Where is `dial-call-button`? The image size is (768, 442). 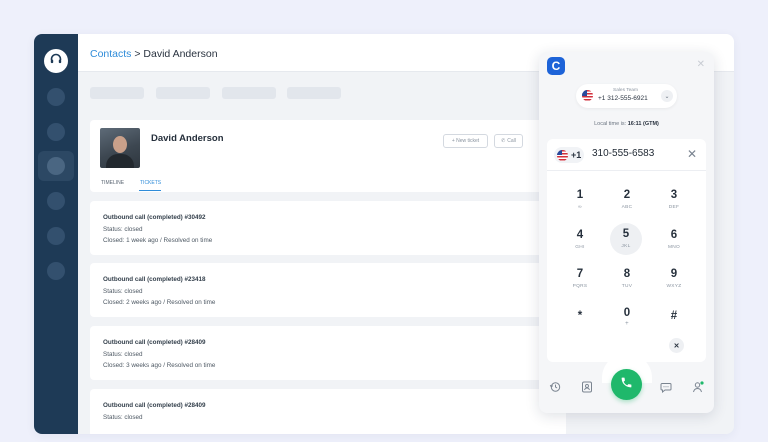 dial-call-button is located at coordinates (626, 384).